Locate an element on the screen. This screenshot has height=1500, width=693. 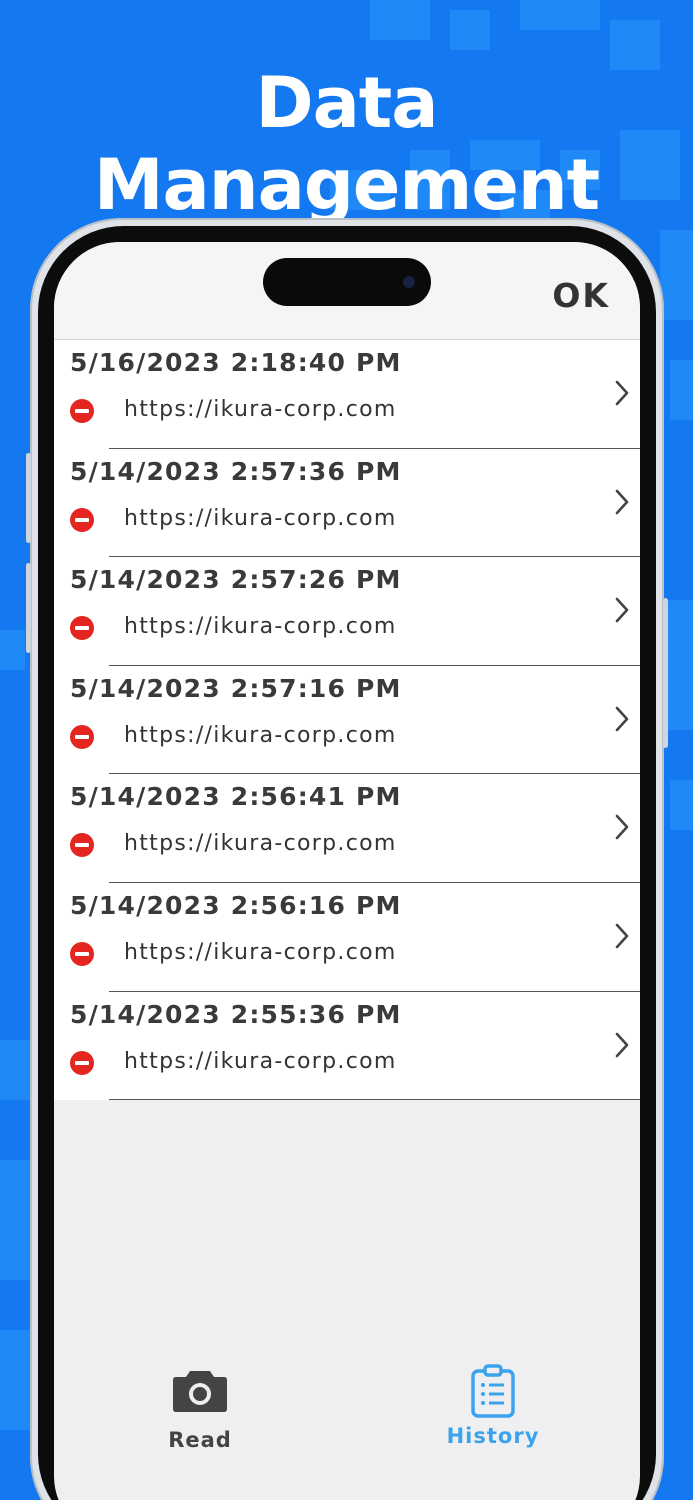
front-camera-dot is located at coordinates (409, 282).